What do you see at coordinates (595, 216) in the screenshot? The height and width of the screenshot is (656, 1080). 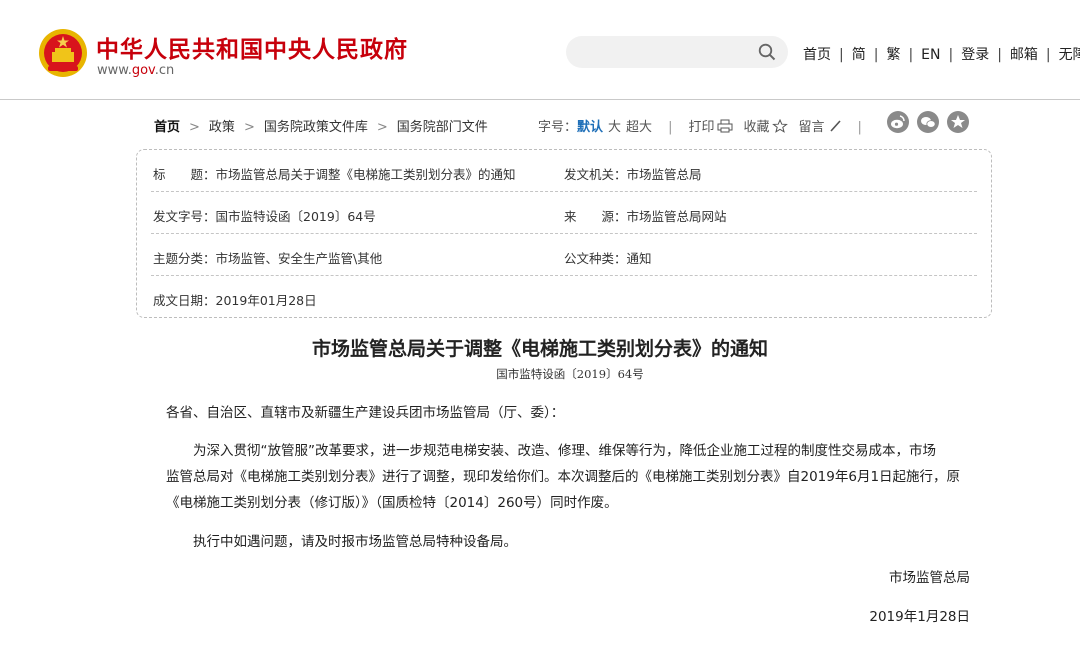 I see `source-key: 来 源：` at bounding box center [595, 216].